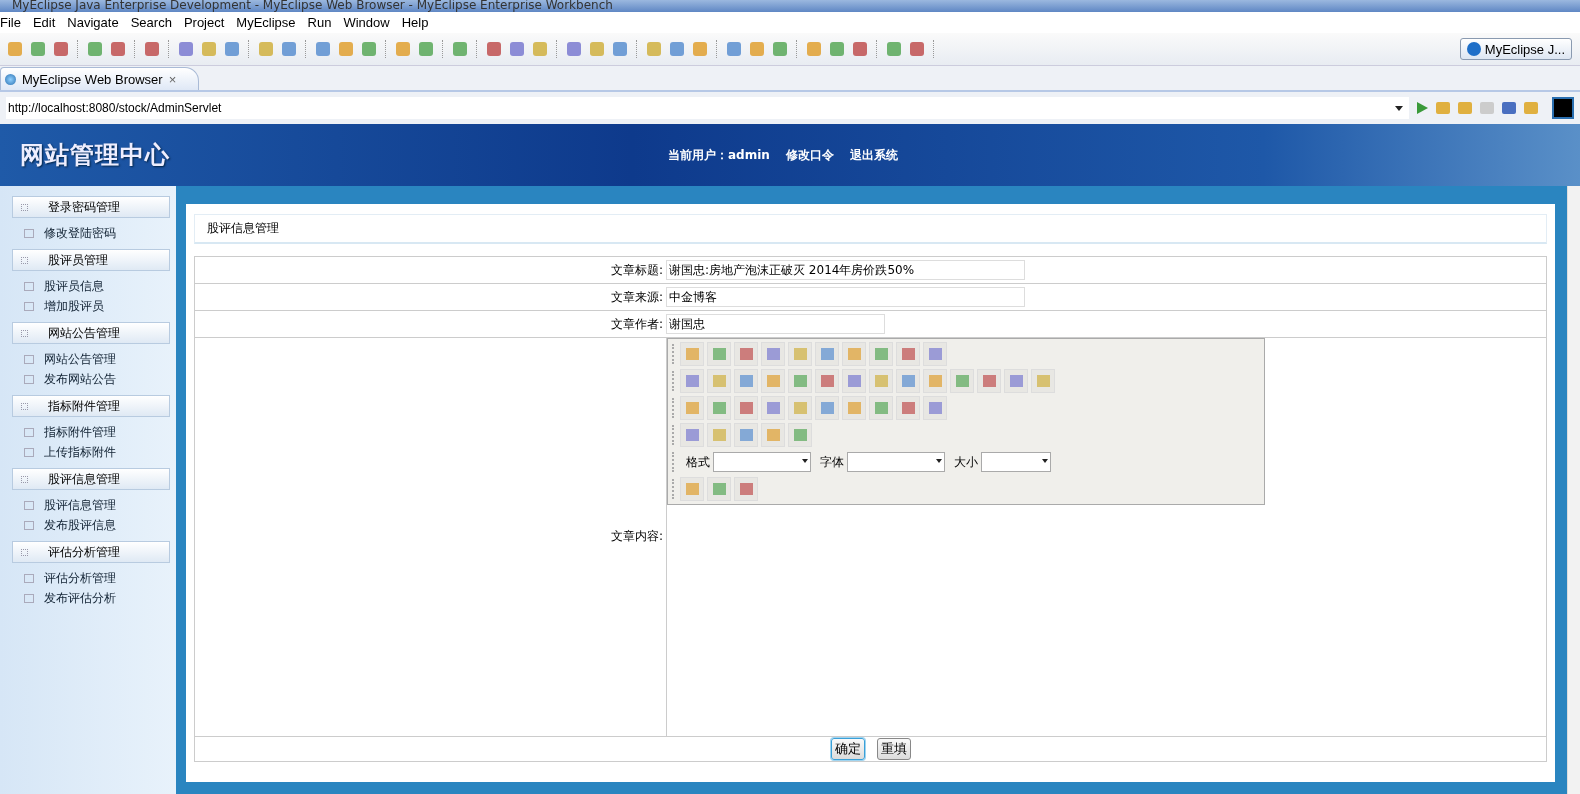 The width and height of the screenshot is (1580, 794). I want to click on header-link: 修改口令, so click(809, 155).